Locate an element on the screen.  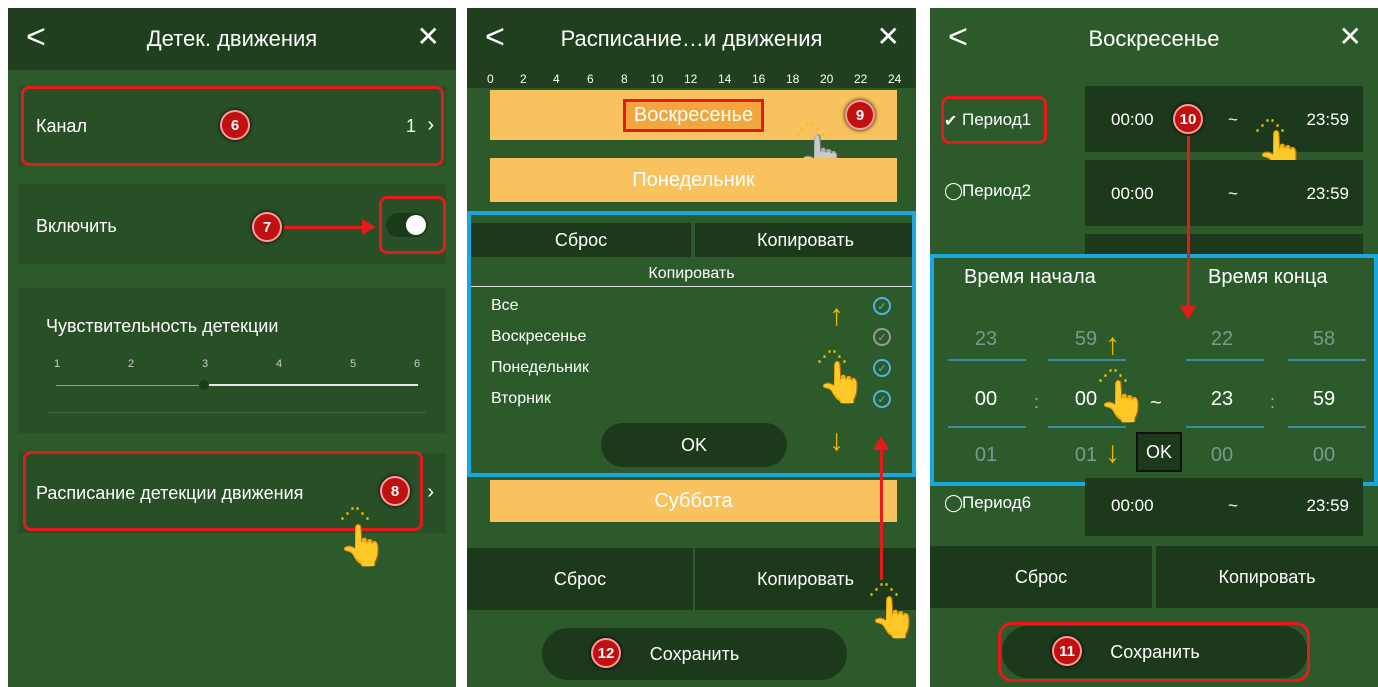
timeline-tick: 24 is located at coordinates (895, 79).